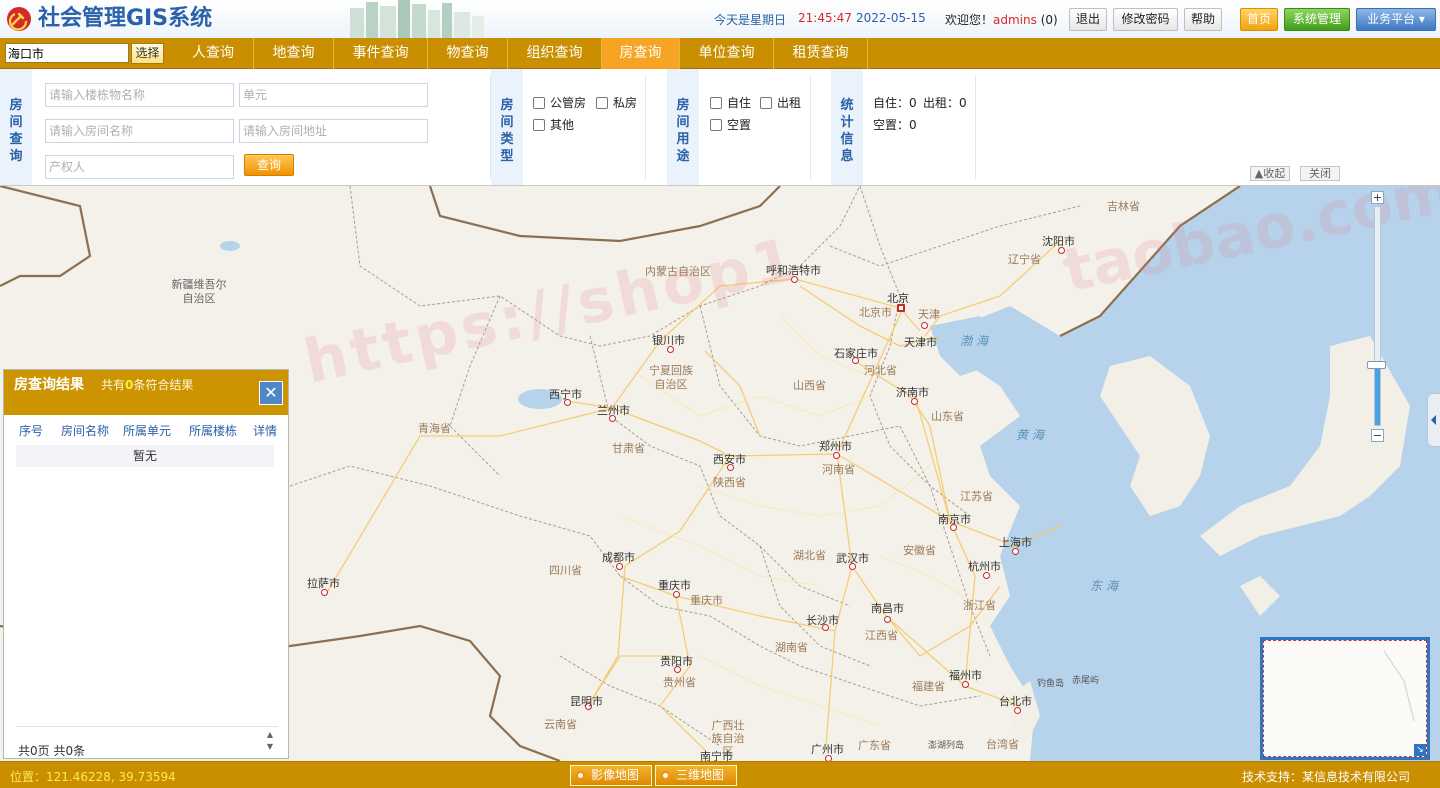  Describe the element at coordinates (780, 102) in the screenshot. I see `usage-rent-checkbox: 出租` at that location.